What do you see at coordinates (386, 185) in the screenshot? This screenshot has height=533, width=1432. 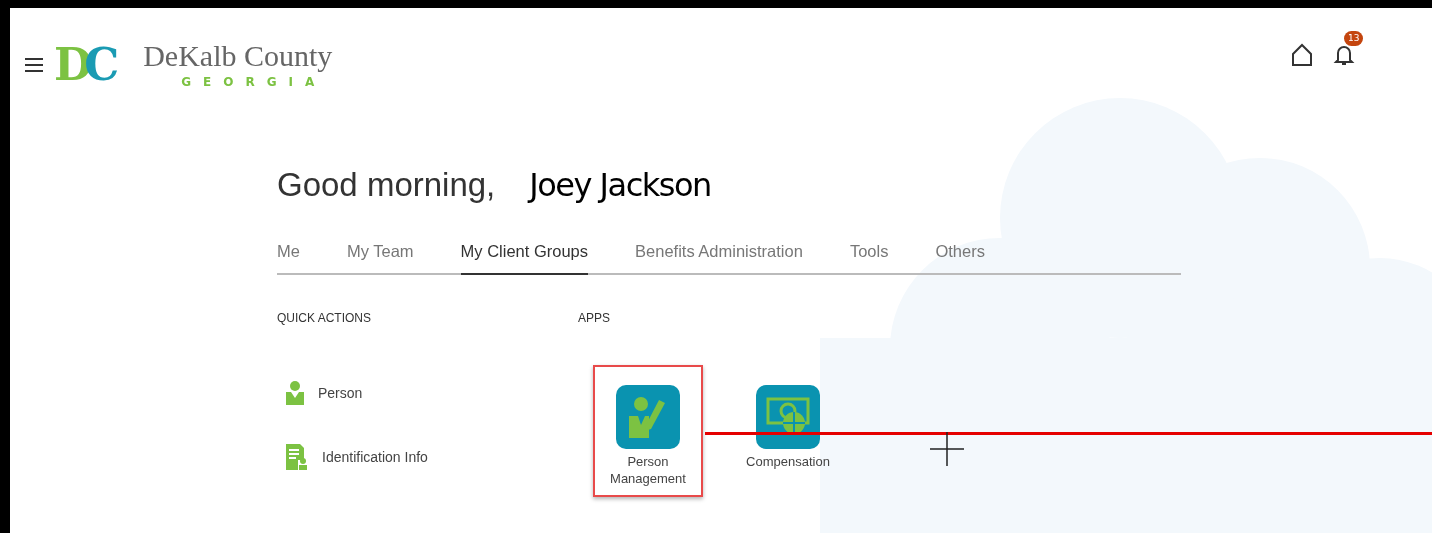 I see `greeting-text: Good morning,` at bounding box center [386, 185].